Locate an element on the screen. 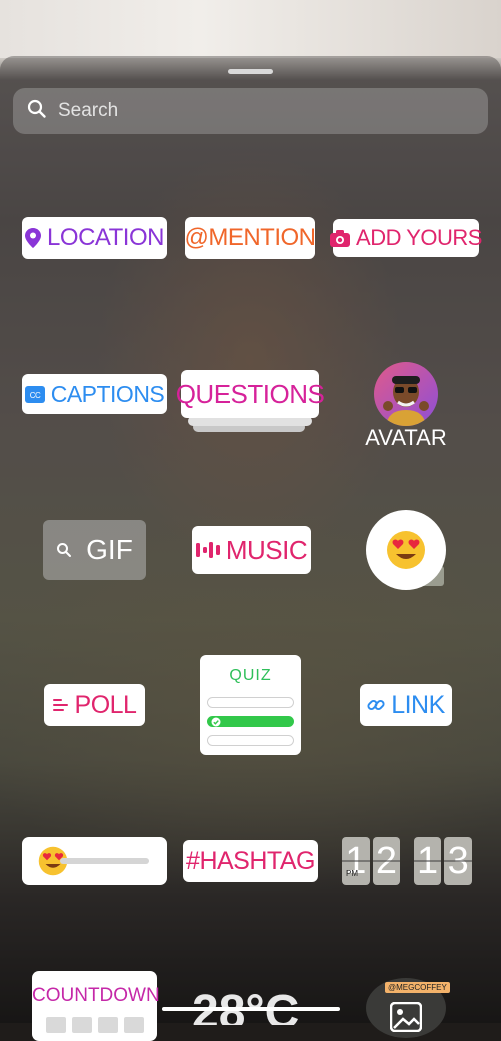  hashtag-label: #HASHTAG is located at coordinates (250, 860).